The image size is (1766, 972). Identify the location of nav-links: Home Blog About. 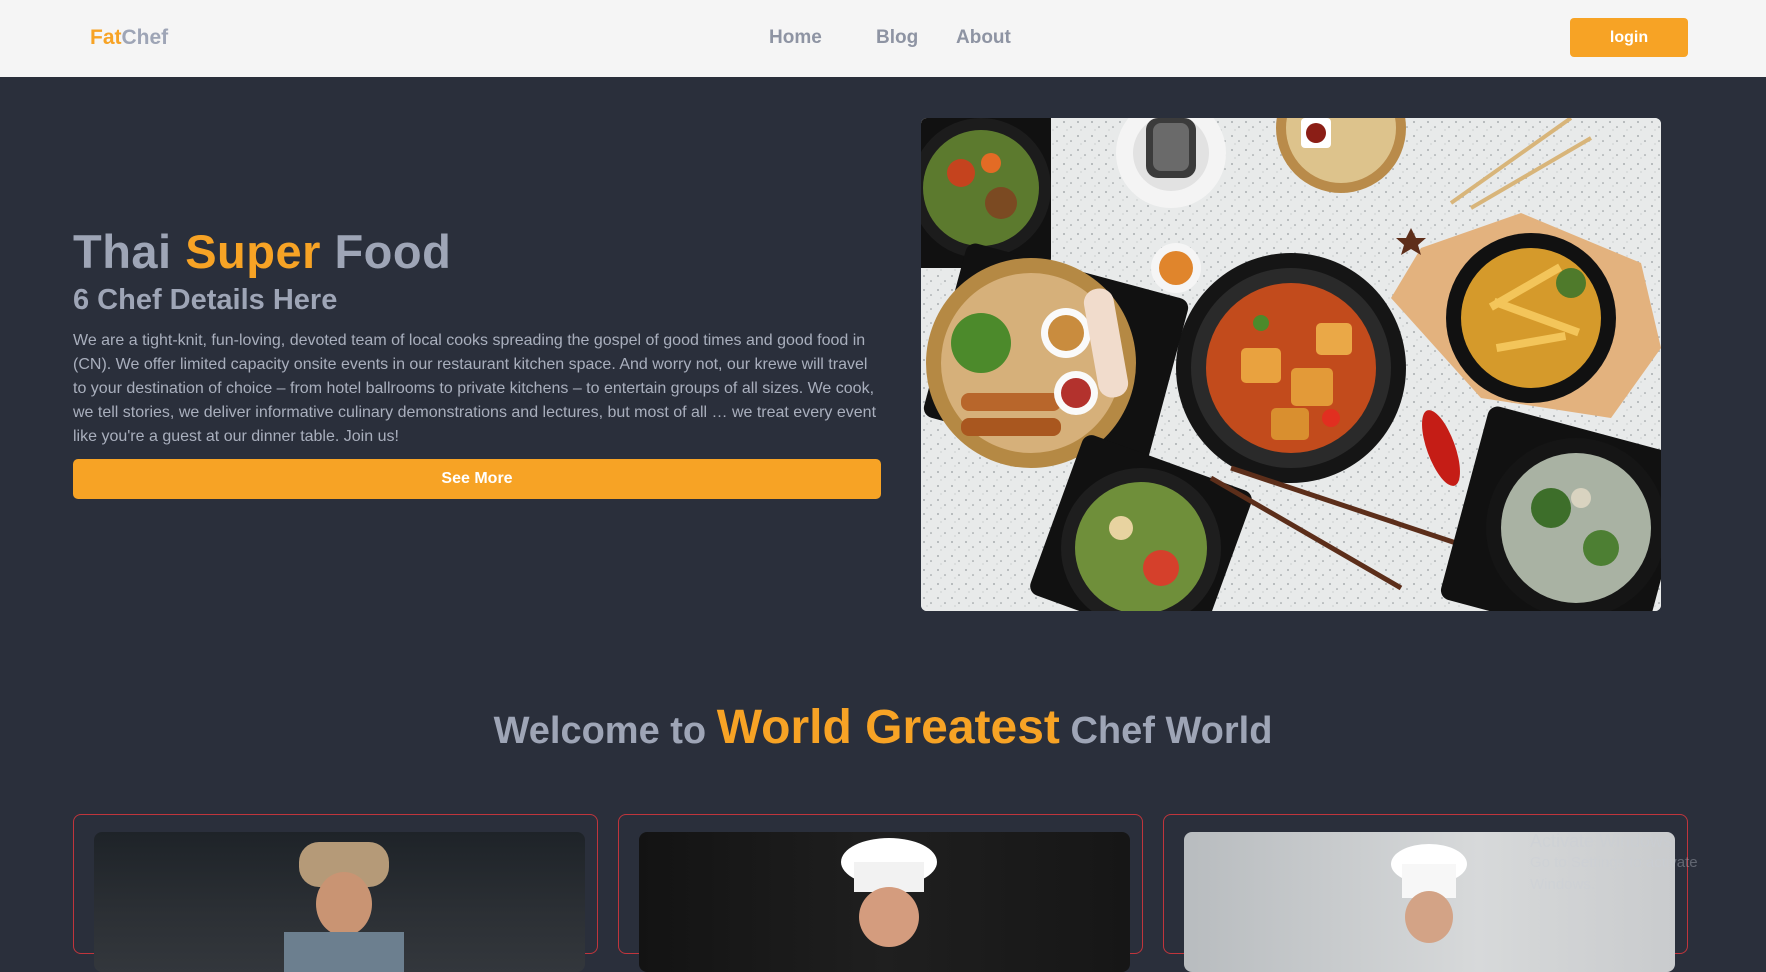
(883, 39).